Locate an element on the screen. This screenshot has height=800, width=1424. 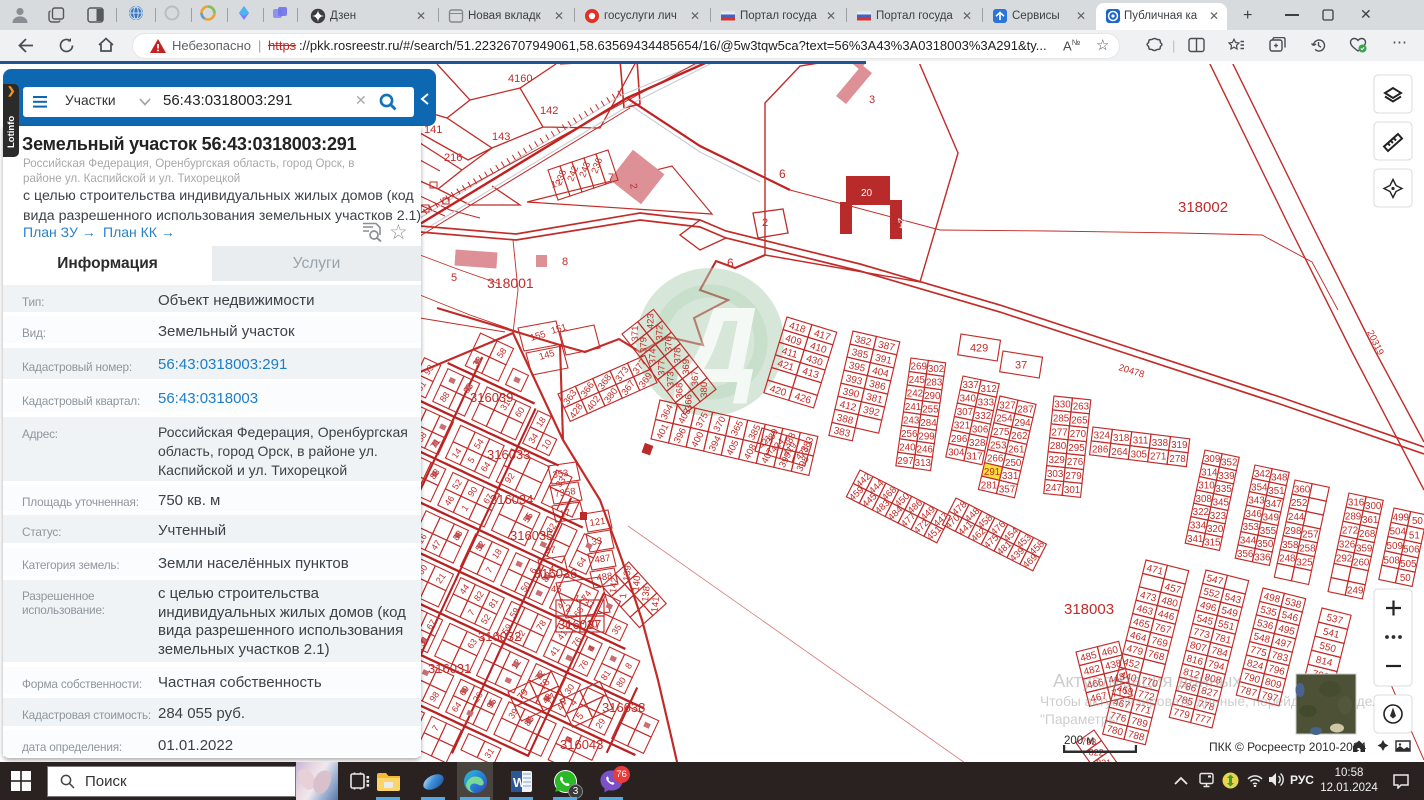
svg-text: 21 is located at coordinates (441, 578).